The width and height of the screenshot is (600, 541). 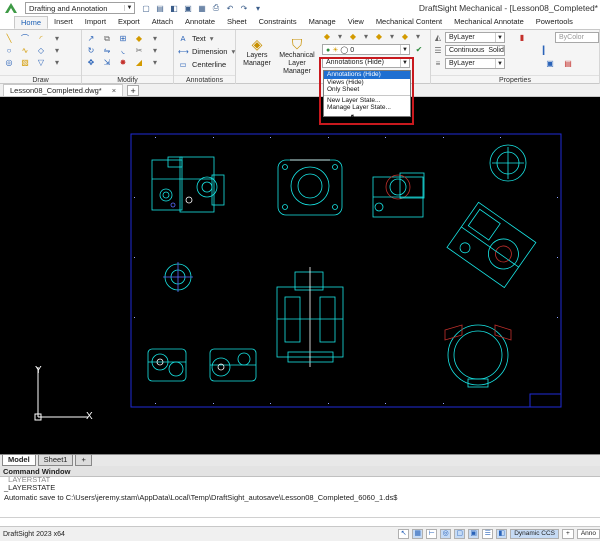 What do you see at coordinates (129, 22) in the screenshot?
I see `tab-export: Export` at bounding box center [129, 22].